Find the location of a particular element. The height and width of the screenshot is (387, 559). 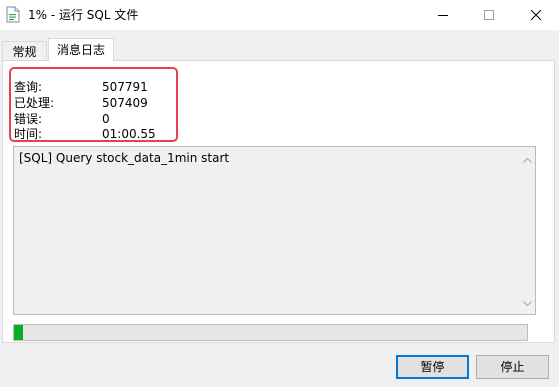

close-icon is located at coordinates (536, 15).